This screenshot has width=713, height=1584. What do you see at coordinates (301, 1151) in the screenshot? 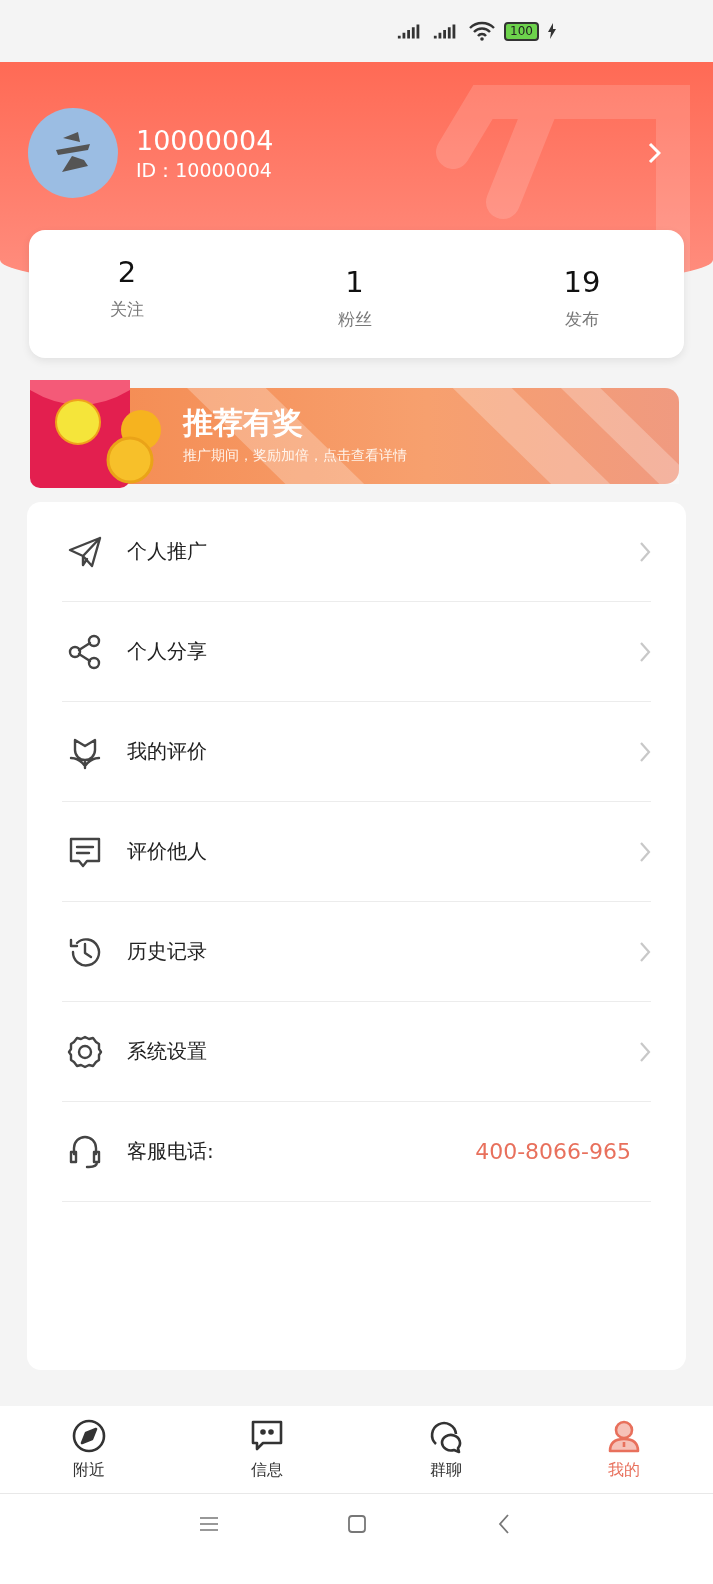
I see `menu-label: 客服电话:` at bounding box center [301, 1151].